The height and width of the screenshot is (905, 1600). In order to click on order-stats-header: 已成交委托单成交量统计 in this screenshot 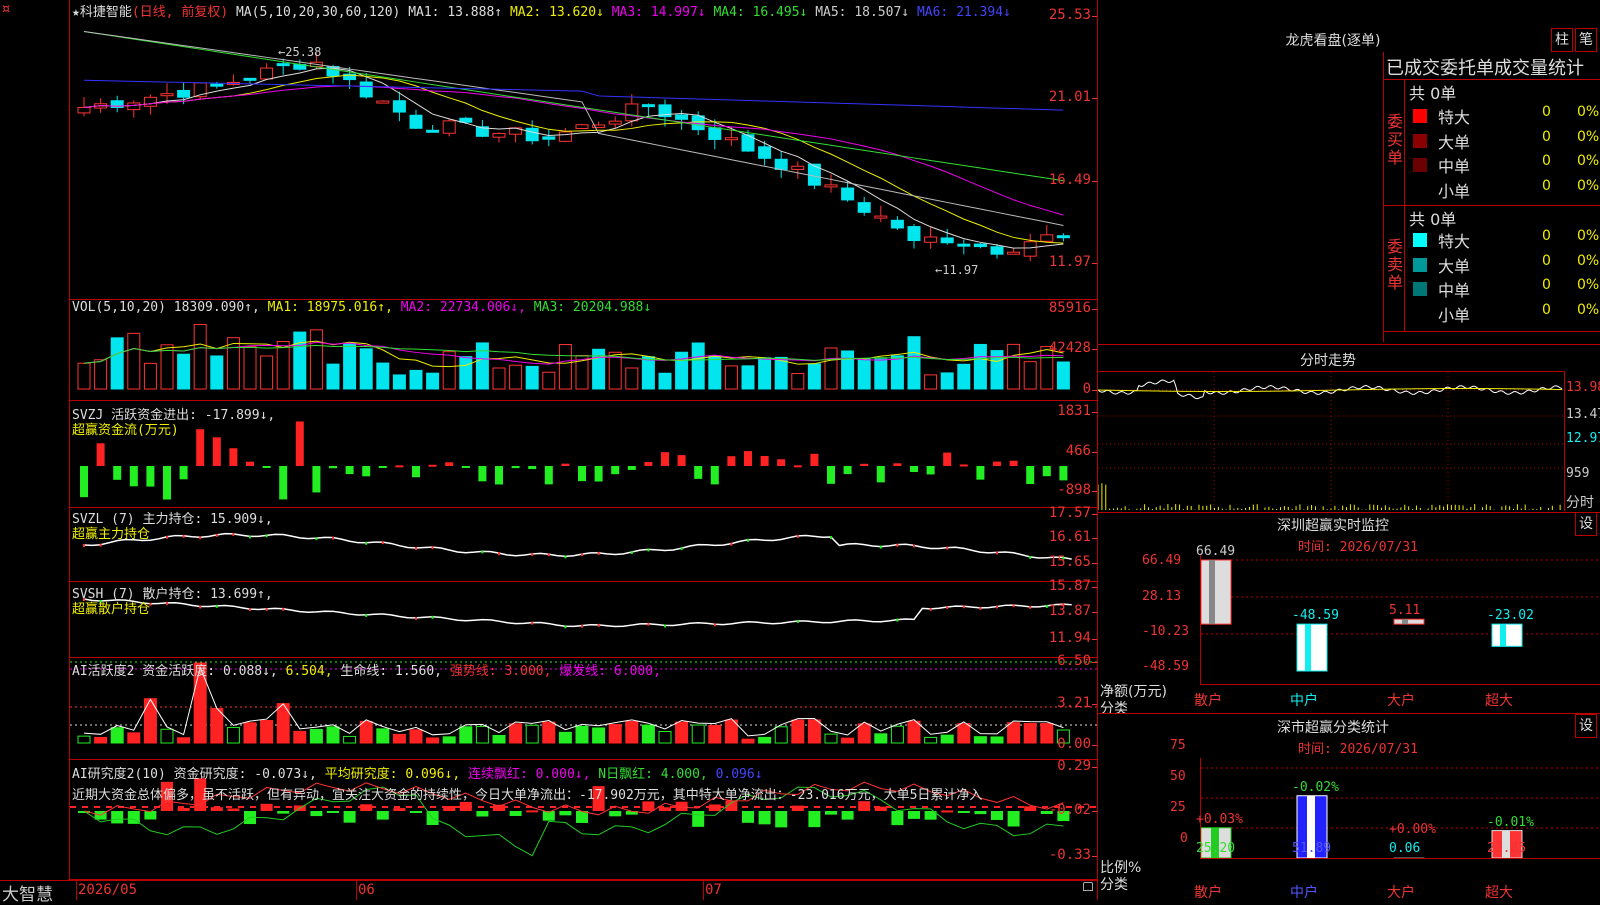, I will do `click(1485, 67)`.